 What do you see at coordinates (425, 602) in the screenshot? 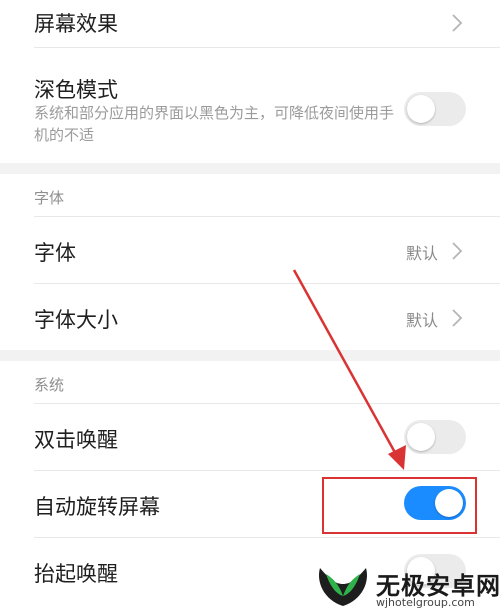
I see `watermark-url: wjhotelgroup.com` at bounding box center [425, 602].